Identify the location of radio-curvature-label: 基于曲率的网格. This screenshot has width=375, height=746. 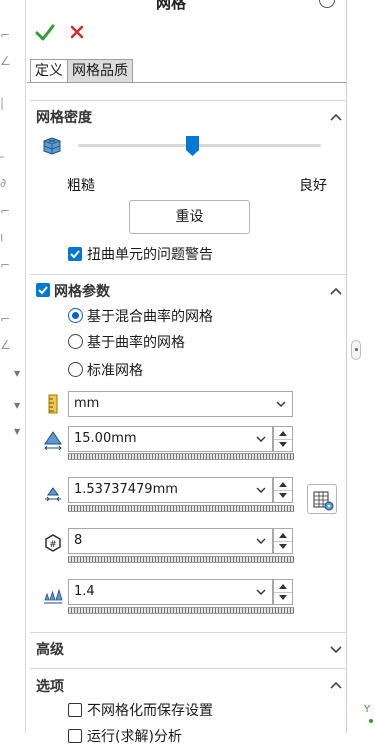
(136, 343).